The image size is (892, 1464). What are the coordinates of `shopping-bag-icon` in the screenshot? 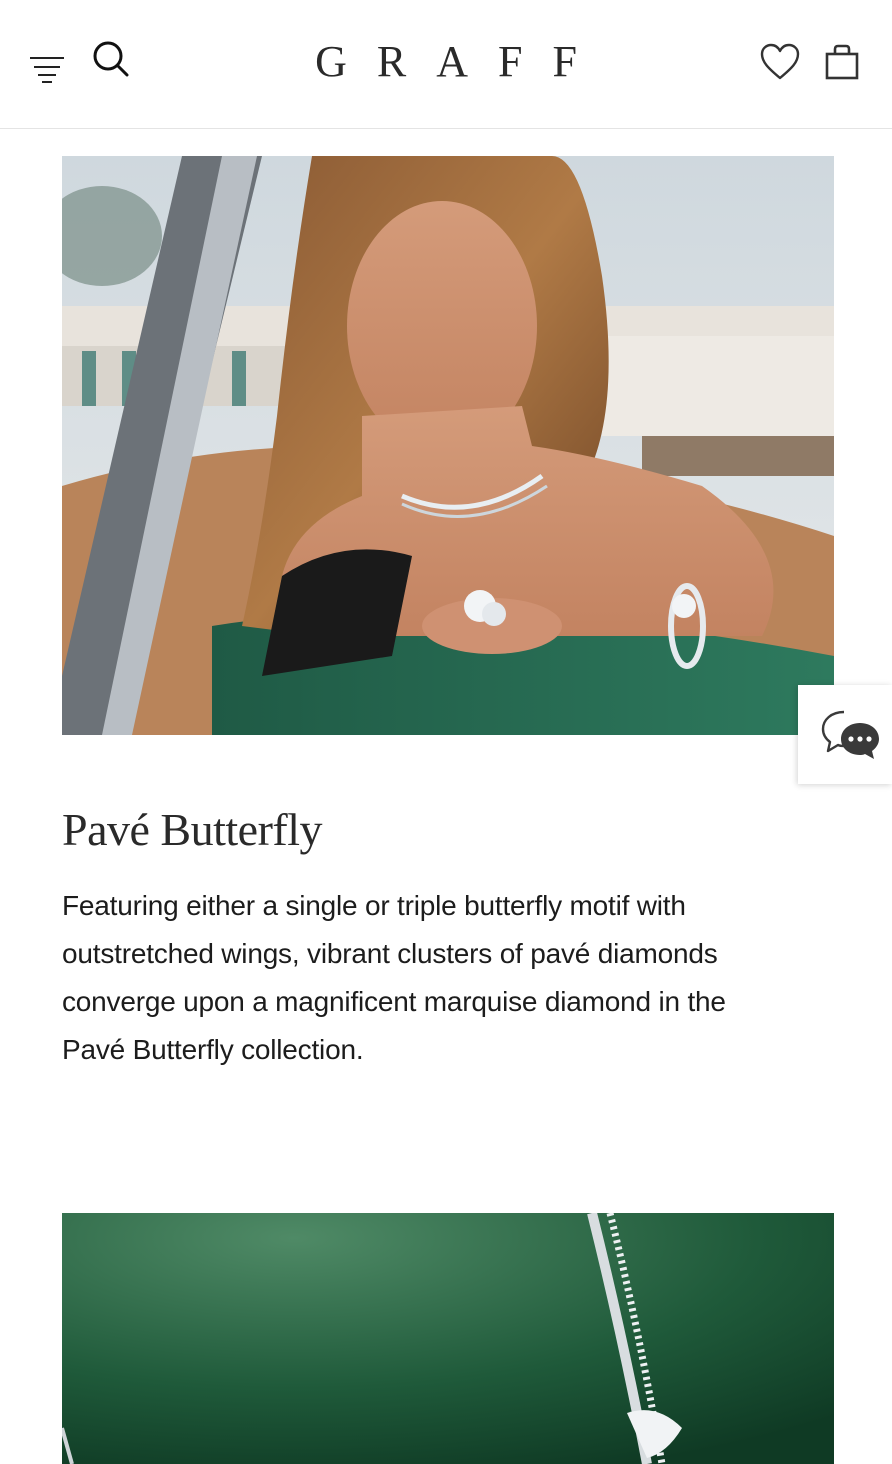 It's located at (842, 62).